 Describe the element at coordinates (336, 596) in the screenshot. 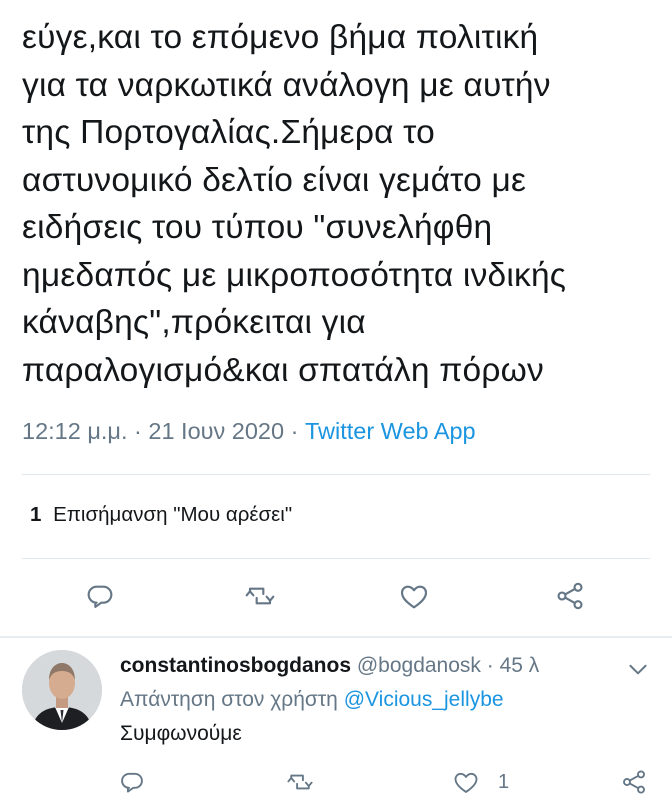

I see `tweet-actions` at that location.